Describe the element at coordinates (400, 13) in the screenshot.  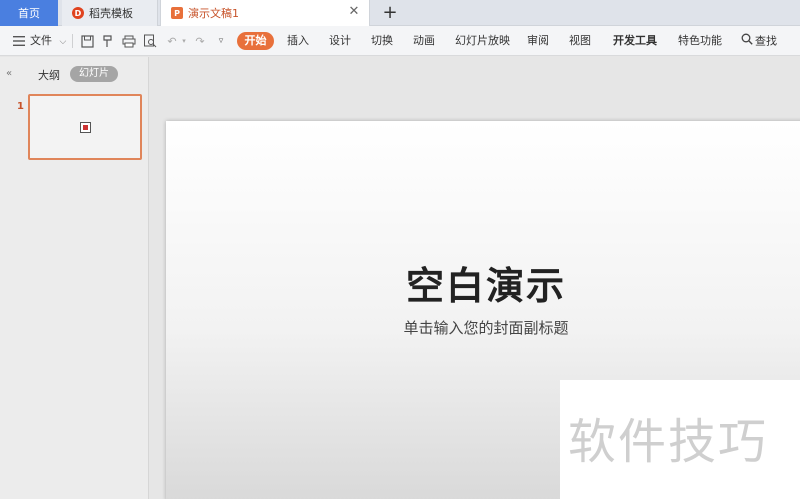
I see `tab-bar: 首页 D 稻壳模板 P 演示文稿1 ✕ +` at that location.